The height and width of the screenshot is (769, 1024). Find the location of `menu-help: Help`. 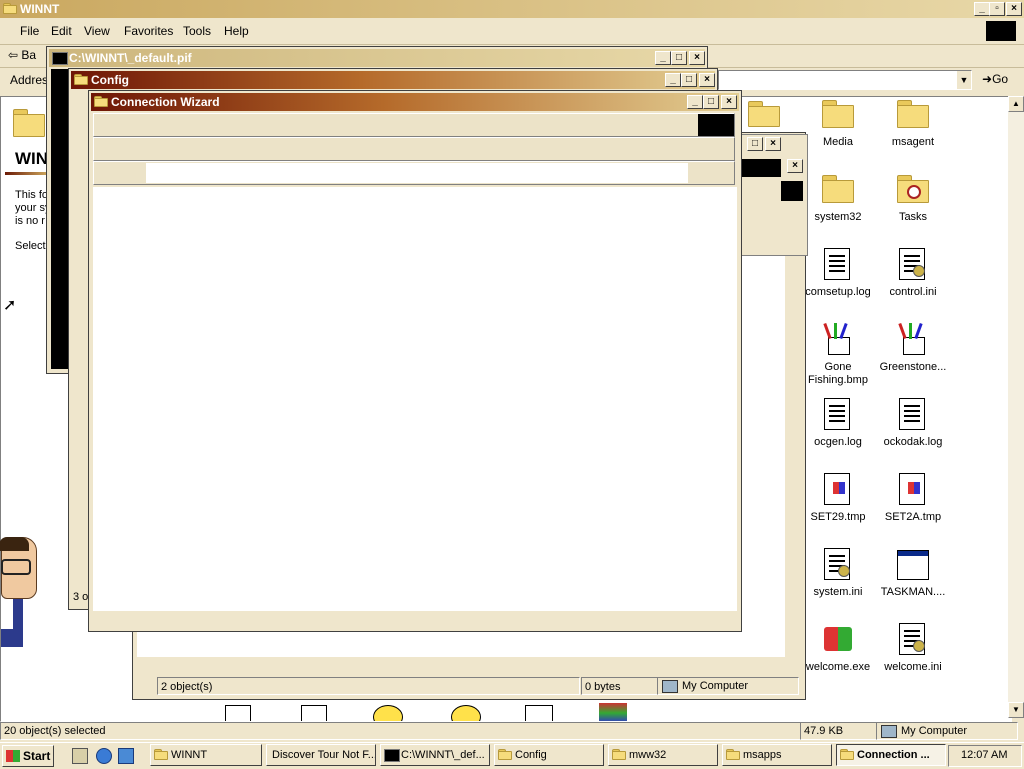

menu-help: Help is located at coordinates (236, 31).